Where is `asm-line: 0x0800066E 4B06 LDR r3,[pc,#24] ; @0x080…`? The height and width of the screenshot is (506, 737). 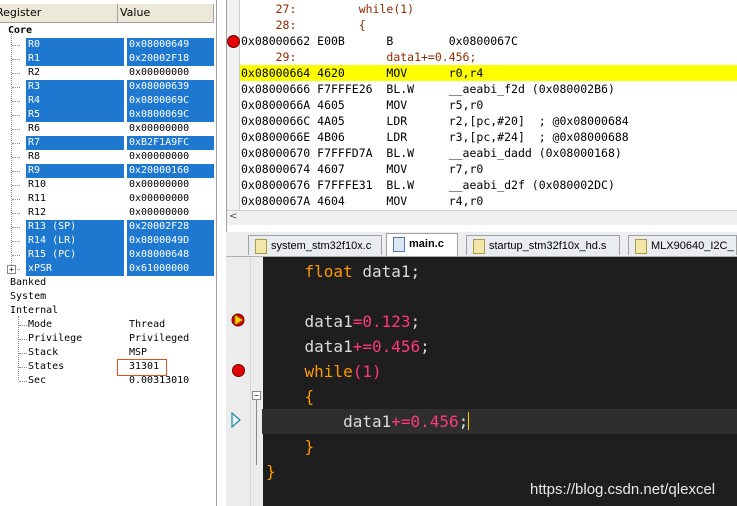
asm-line: 0x0800066E 4B06 LDR r3,[pc,#24] ; @0x080… is located at coordinates (435, 137).